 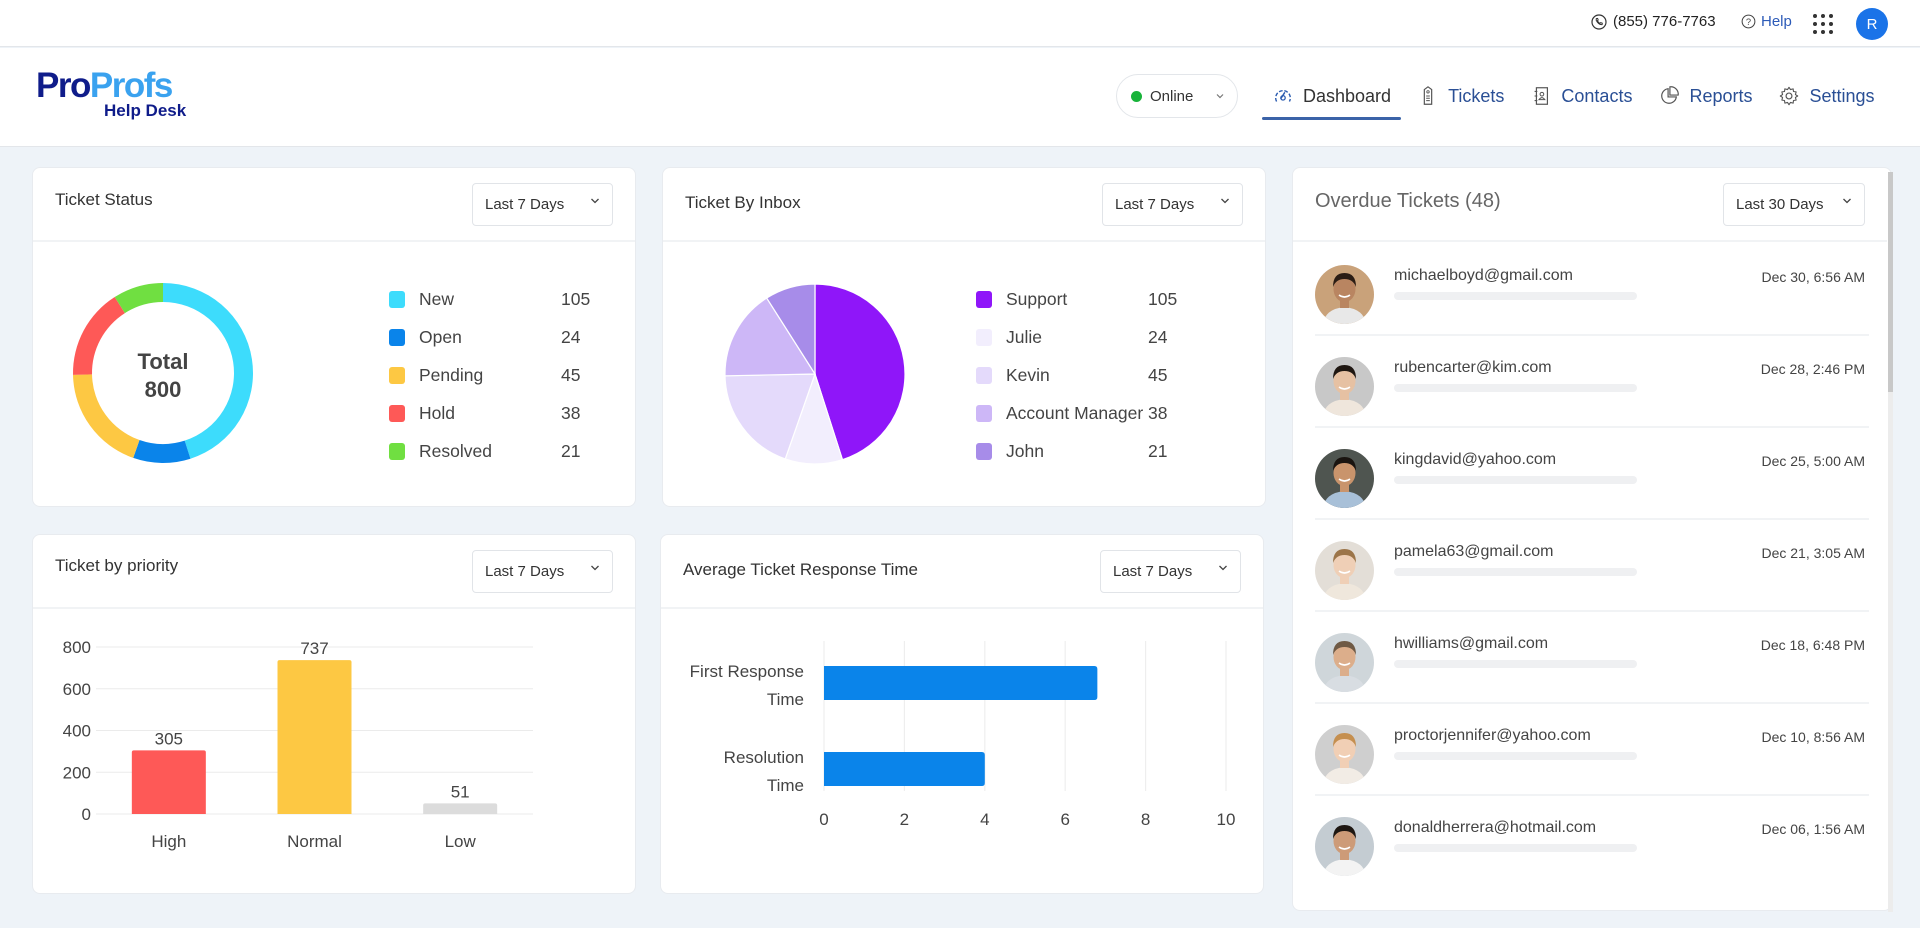 I want to click on status-legend-item-new: New 105, so click(x=500, y=299).